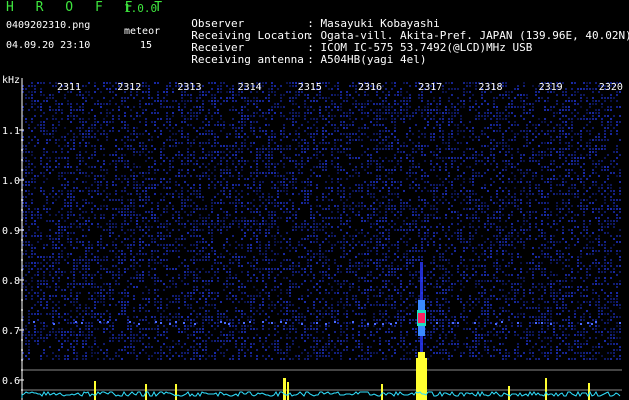  I want to click on x-tick-label: 2314, so click(250, 87).